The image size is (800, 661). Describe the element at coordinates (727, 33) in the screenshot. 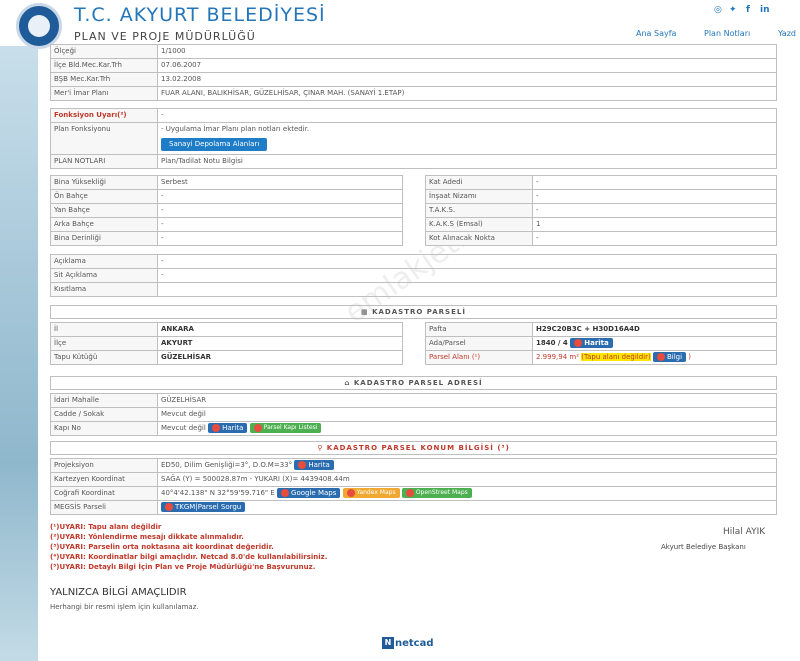

I see `nav-plan-notlari: Plan Notları` at that location.